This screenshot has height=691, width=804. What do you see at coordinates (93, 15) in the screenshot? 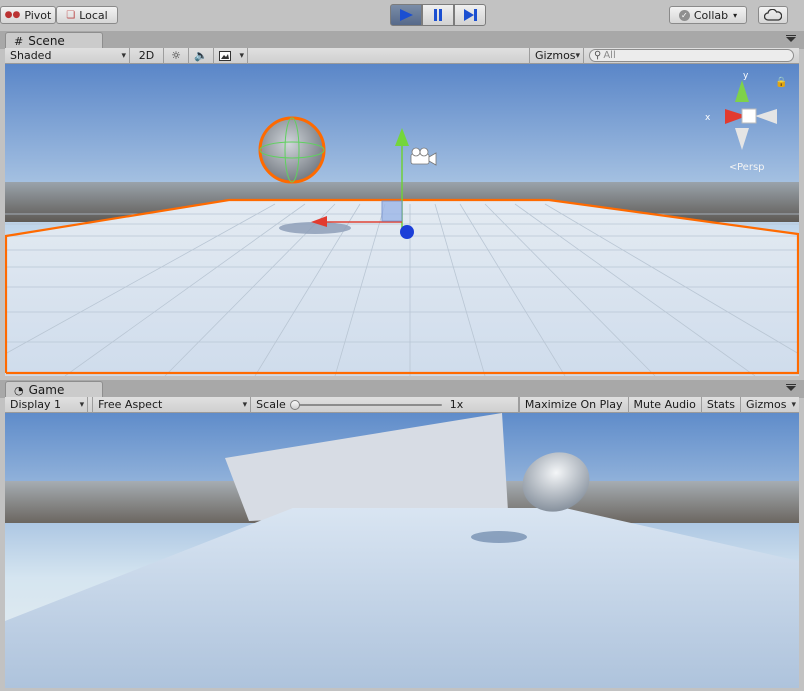
I see `local-label: Local` at bounding box center [93, 15].